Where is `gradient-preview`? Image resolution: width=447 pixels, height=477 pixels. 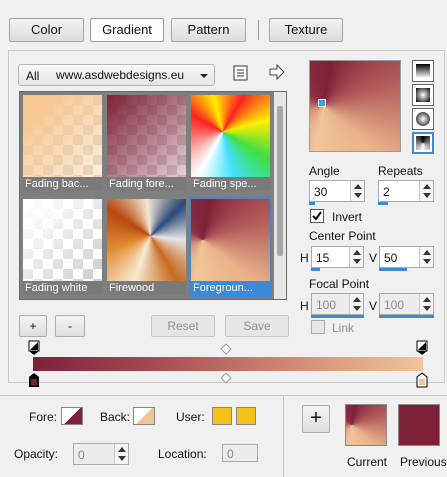
gradient-preview is located at coordinates (355, 106).